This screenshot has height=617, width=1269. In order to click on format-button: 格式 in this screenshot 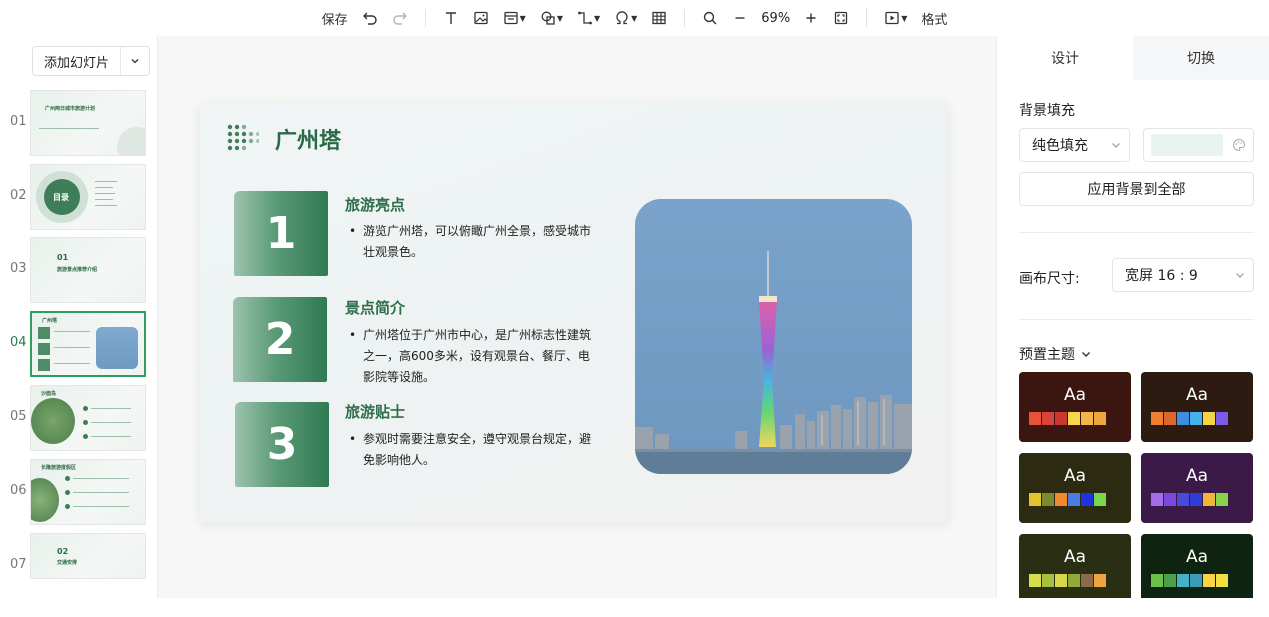, I will do `click(934, 18)`.